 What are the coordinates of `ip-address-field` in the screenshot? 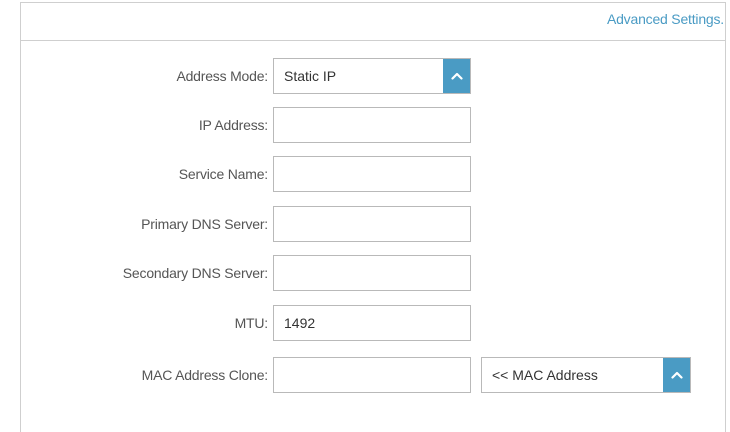 It's located at (372, 125).